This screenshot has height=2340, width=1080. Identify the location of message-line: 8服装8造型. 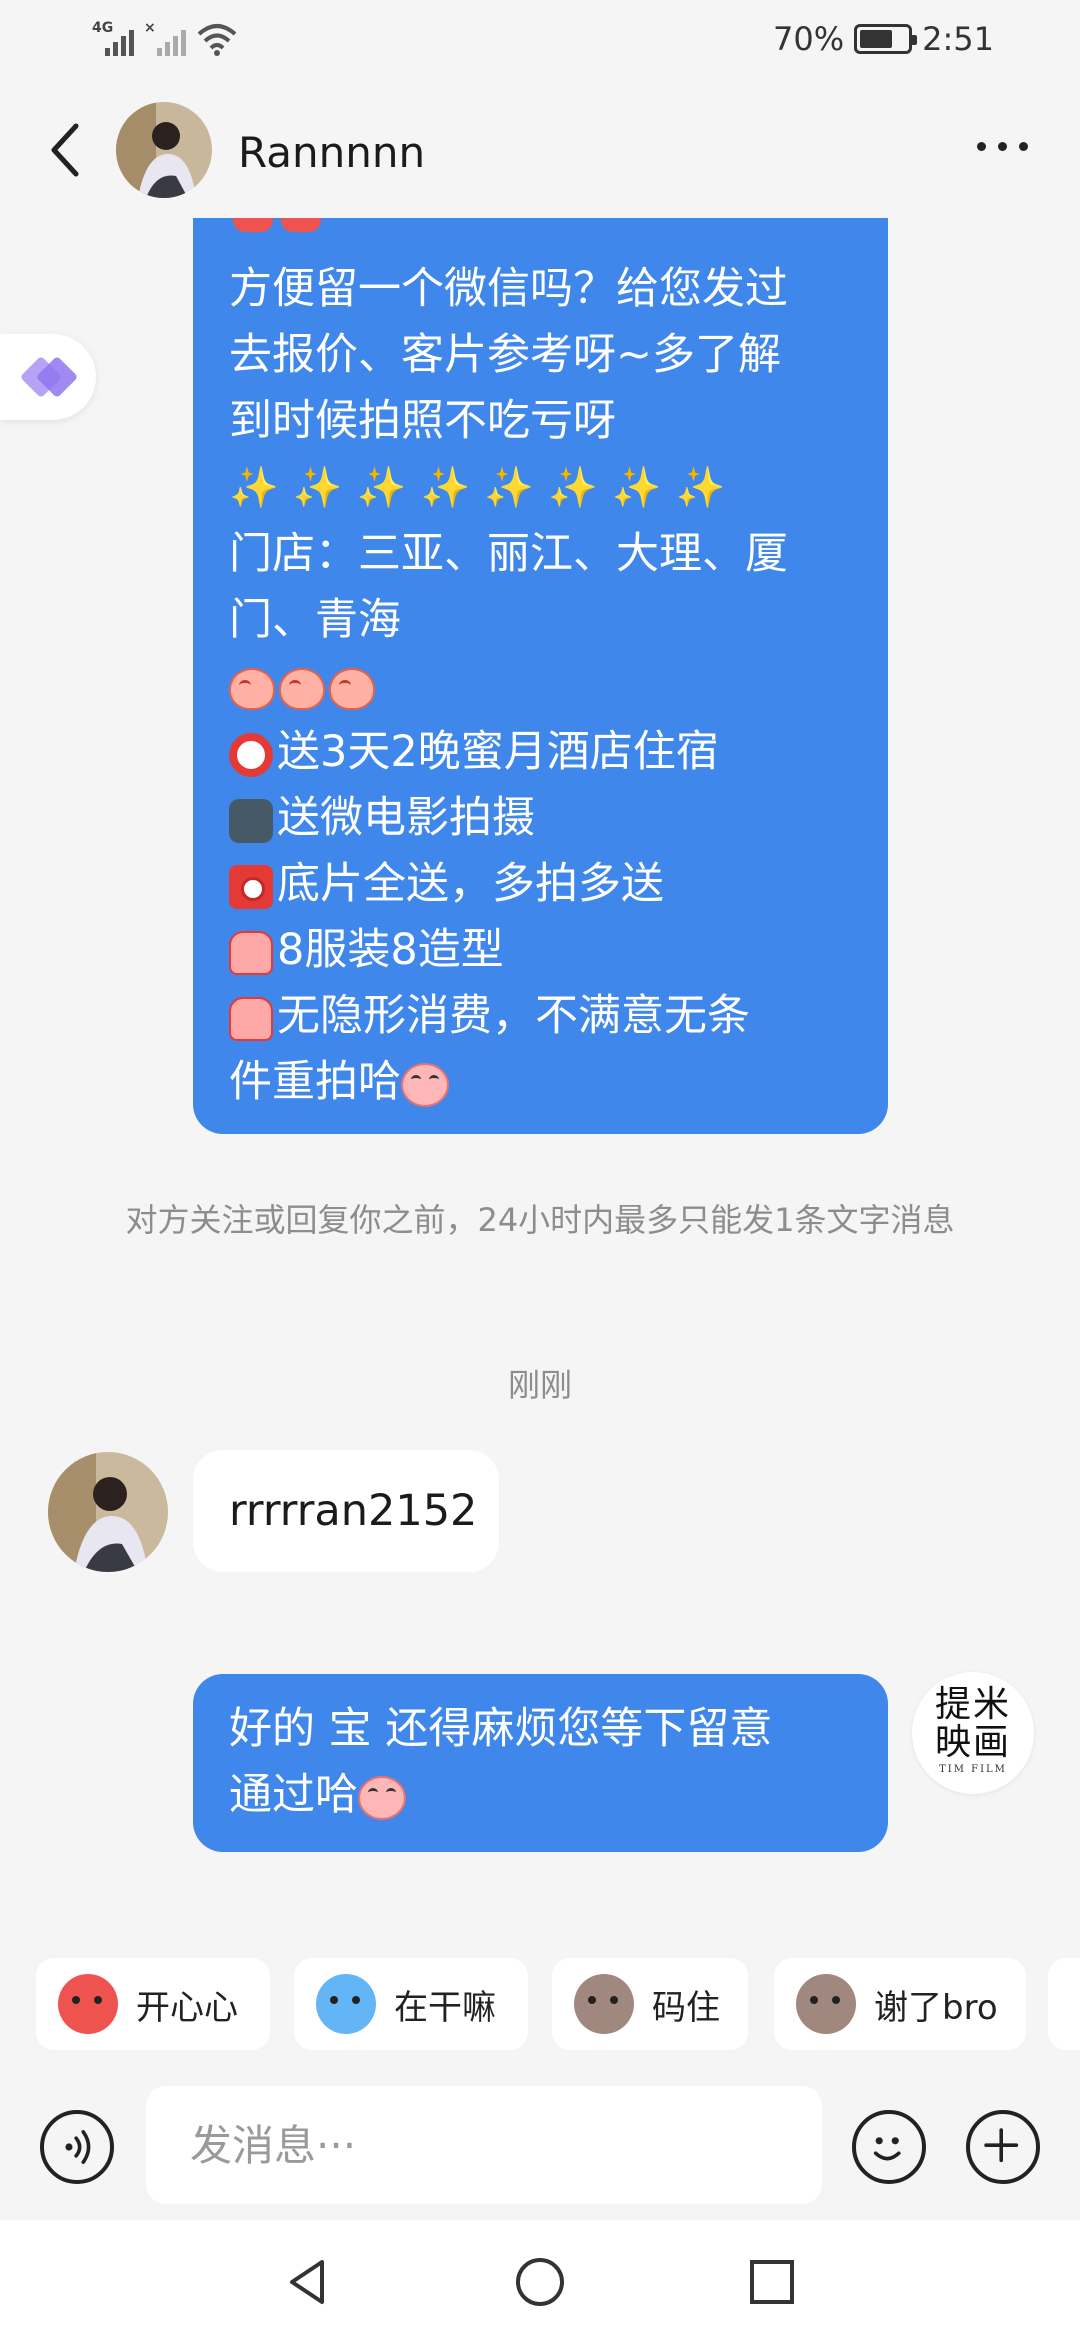
(540, 950).